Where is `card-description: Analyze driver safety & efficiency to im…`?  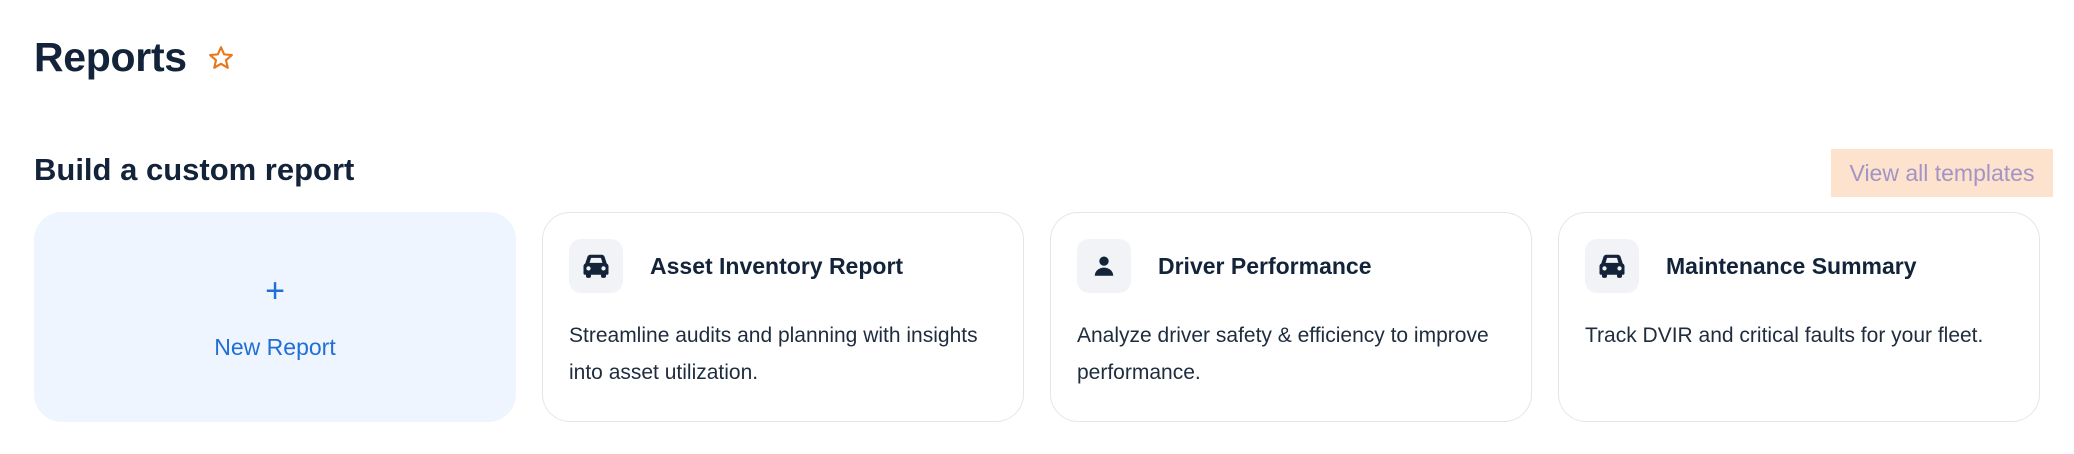
card-description: Analyze driver safety & efficiency to im… is located at coordinates (1283, 354).